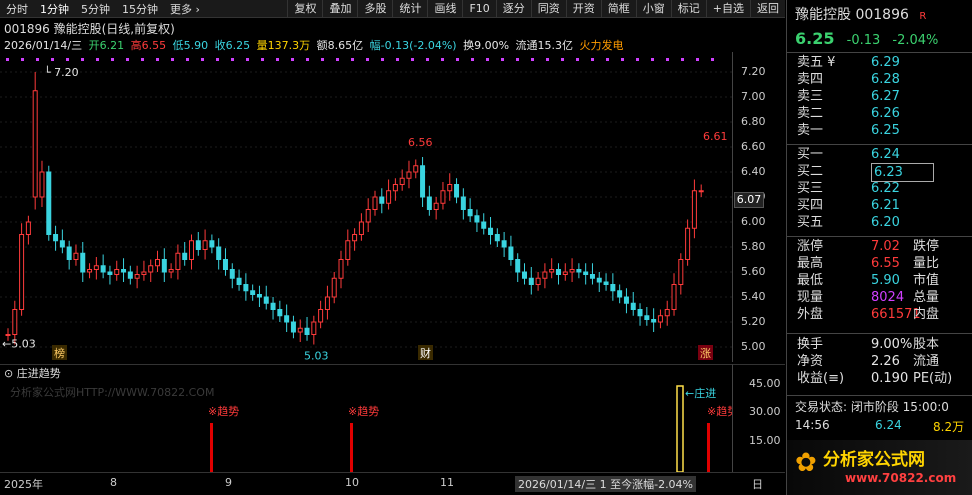 The image size is (972, 495). I want to click on overlay-button: 叠加, so click(339, 9).